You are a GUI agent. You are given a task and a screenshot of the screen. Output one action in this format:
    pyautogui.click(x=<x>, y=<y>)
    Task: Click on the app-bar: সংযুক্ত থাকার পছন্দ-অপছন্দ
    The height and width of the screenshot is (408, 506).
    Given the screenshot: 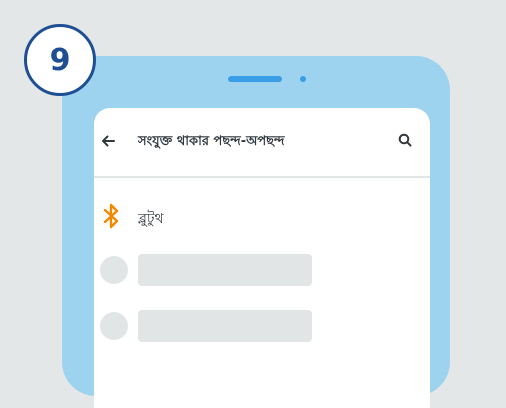 What is the action you would take?
    pyautogui.click(x=262, y=143)
    